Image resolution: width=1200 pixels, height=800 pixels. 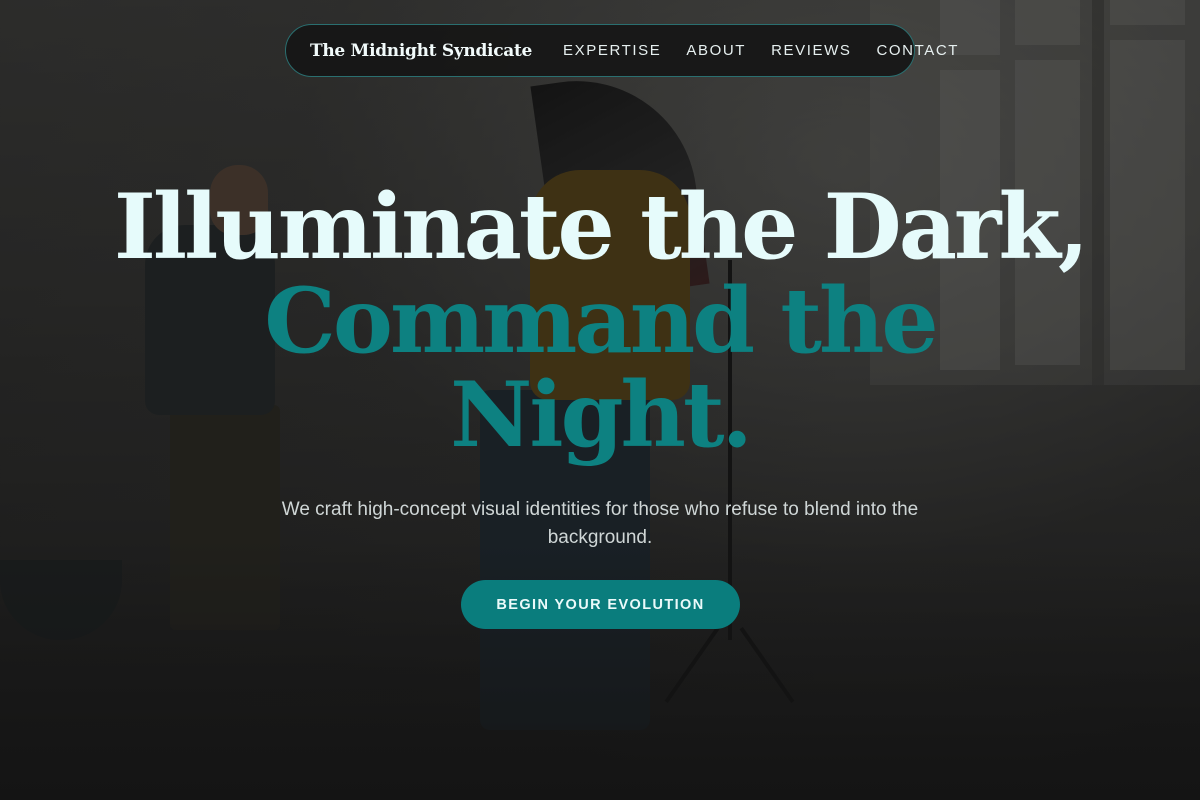 What do you see at coordinates (612, 50) in the screenshot?
I see `nav-link-expertise: EXPERTISE` at bounding box center [612, 50].